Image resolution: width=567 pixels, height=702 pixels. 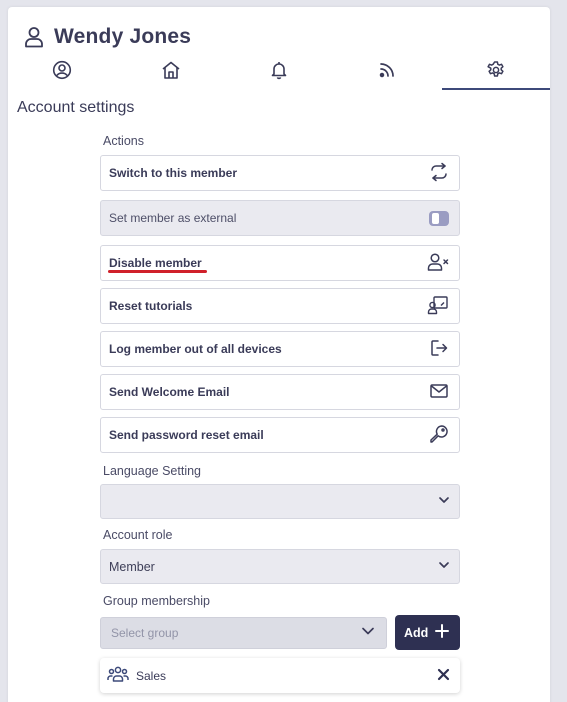 I want to click on logout-all-label: Log member out of all devices, so click(x=195, y=349).